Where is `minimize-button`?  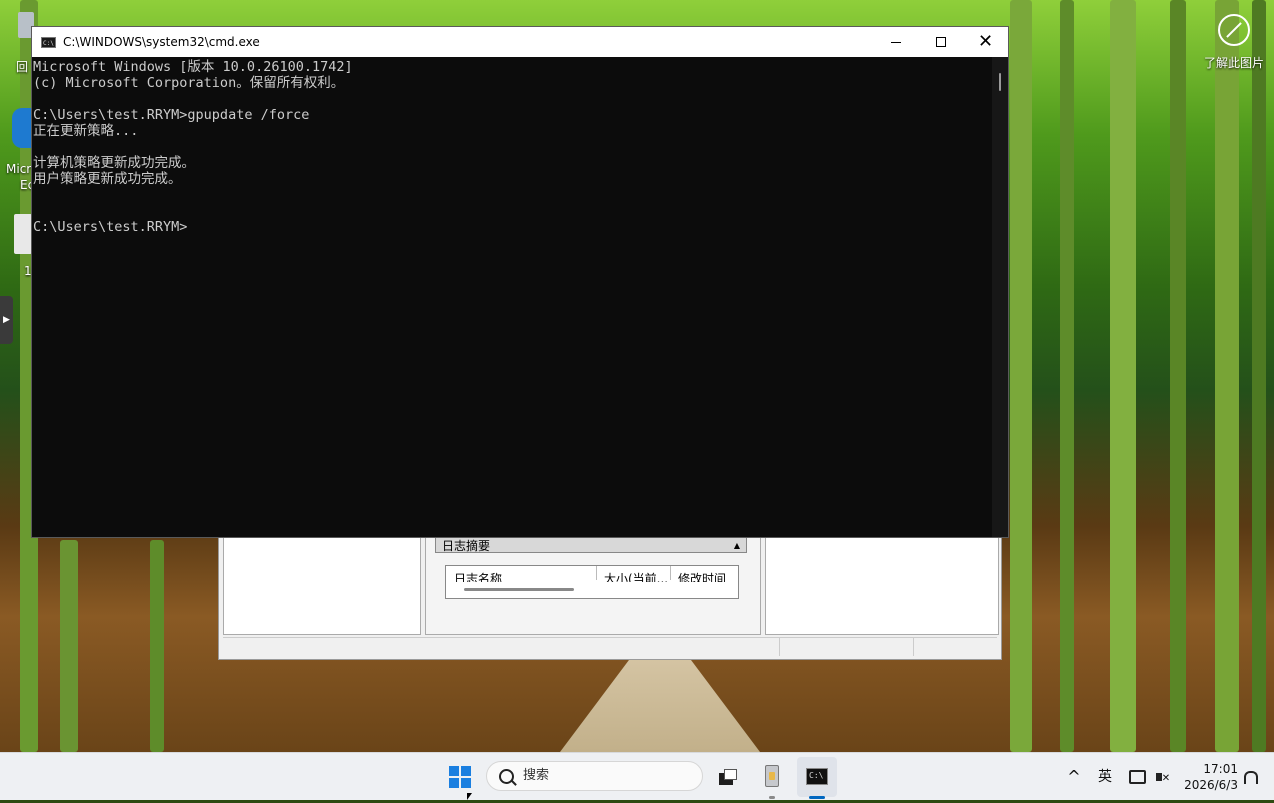 minimize-button is located at coordinates (895, 42).